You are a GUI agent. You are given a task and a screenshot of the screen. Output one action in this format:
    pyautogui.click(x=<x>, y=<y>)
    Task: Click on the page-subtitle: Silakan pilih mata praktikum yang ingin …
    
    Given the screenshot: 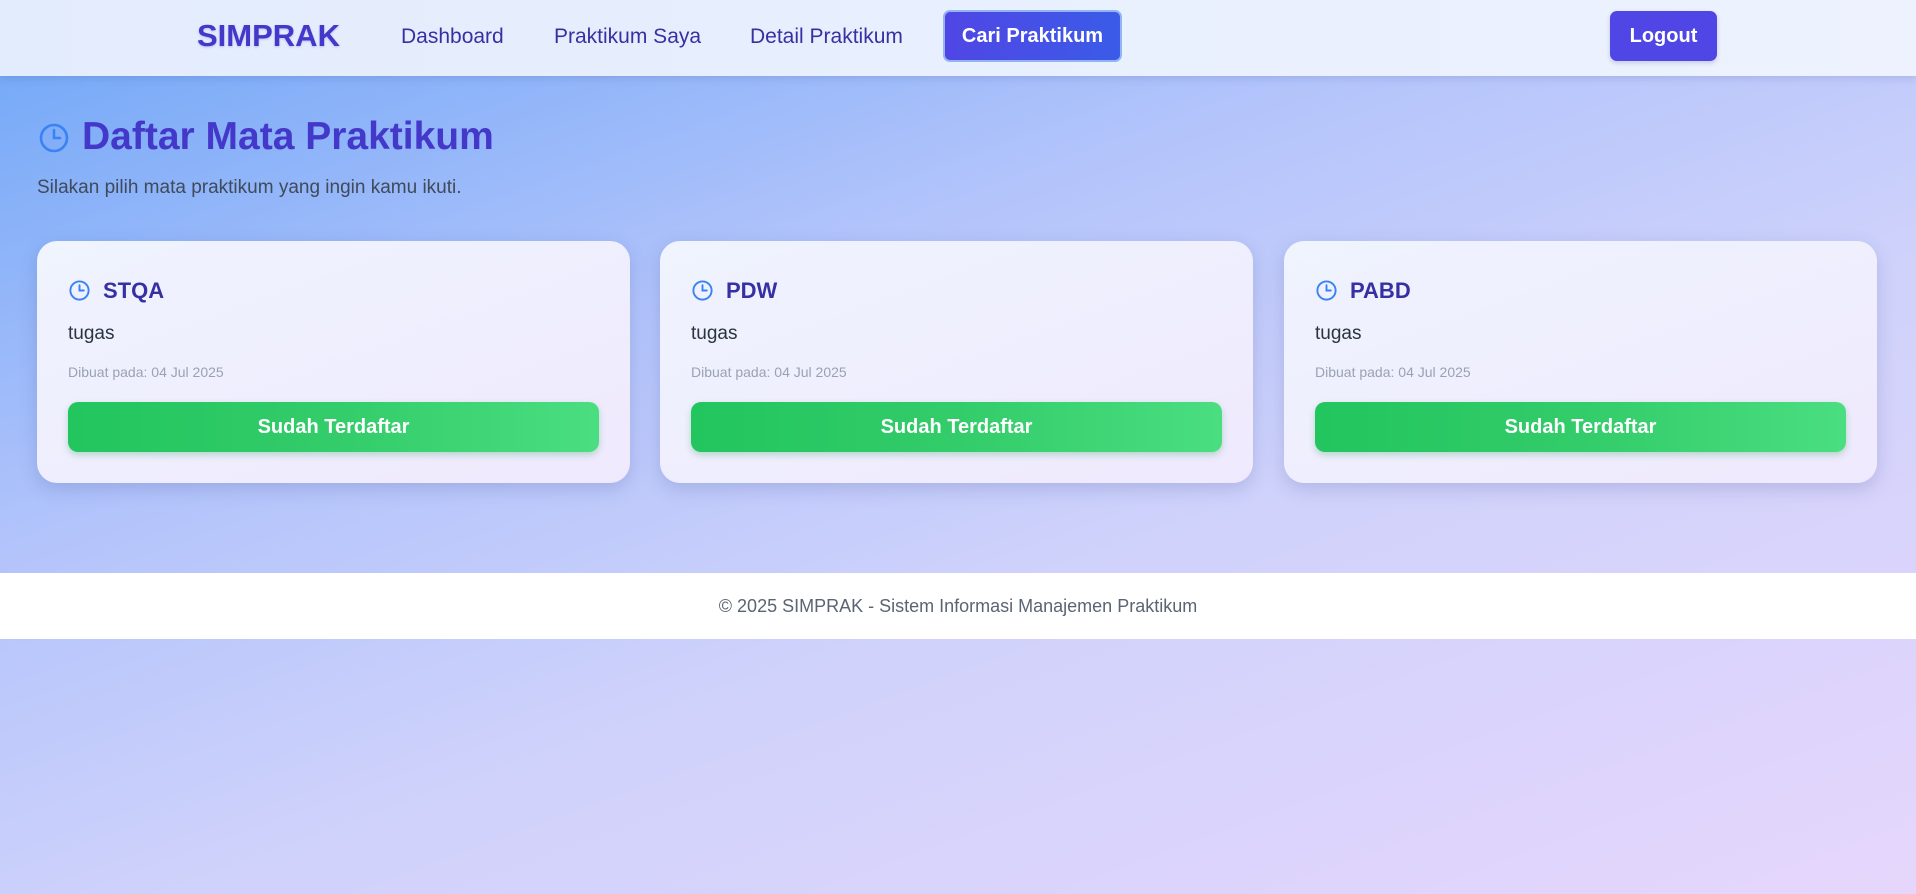 What is the action you would take?
    pyautogui.click(x=249, y=187)
    